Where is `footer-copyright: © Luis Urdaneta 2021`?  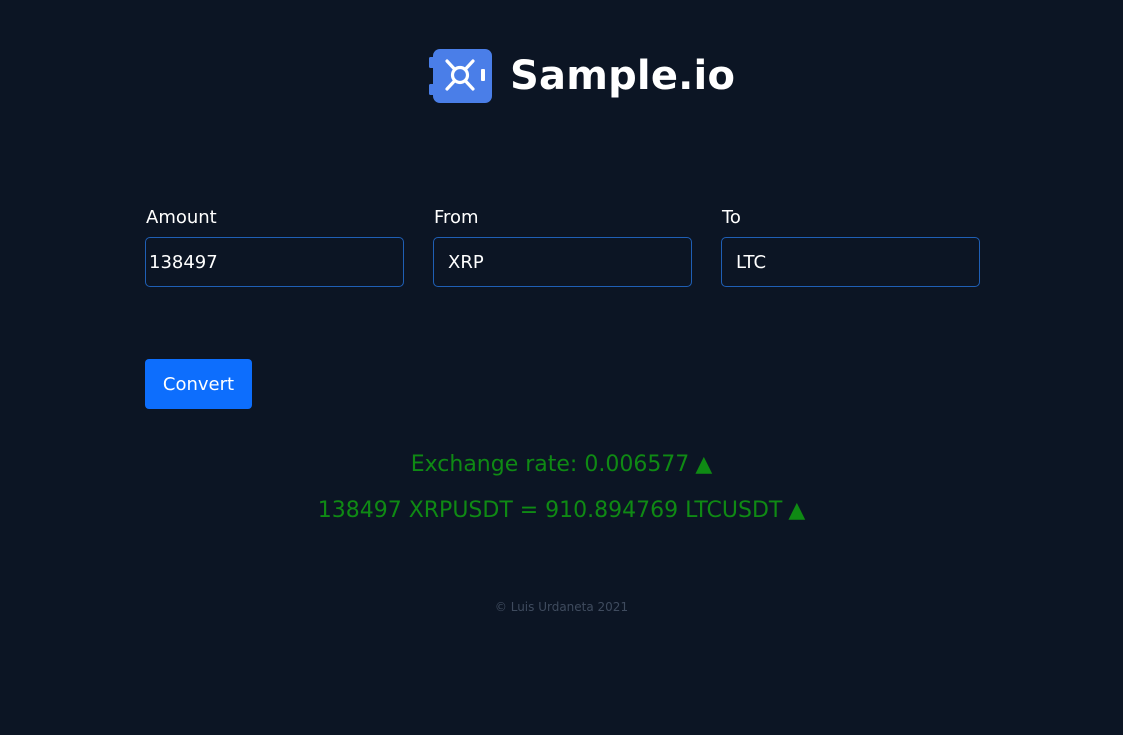
footer-copyright: © Luis Urdaneta 2021 is located at coordinates (561, 607).